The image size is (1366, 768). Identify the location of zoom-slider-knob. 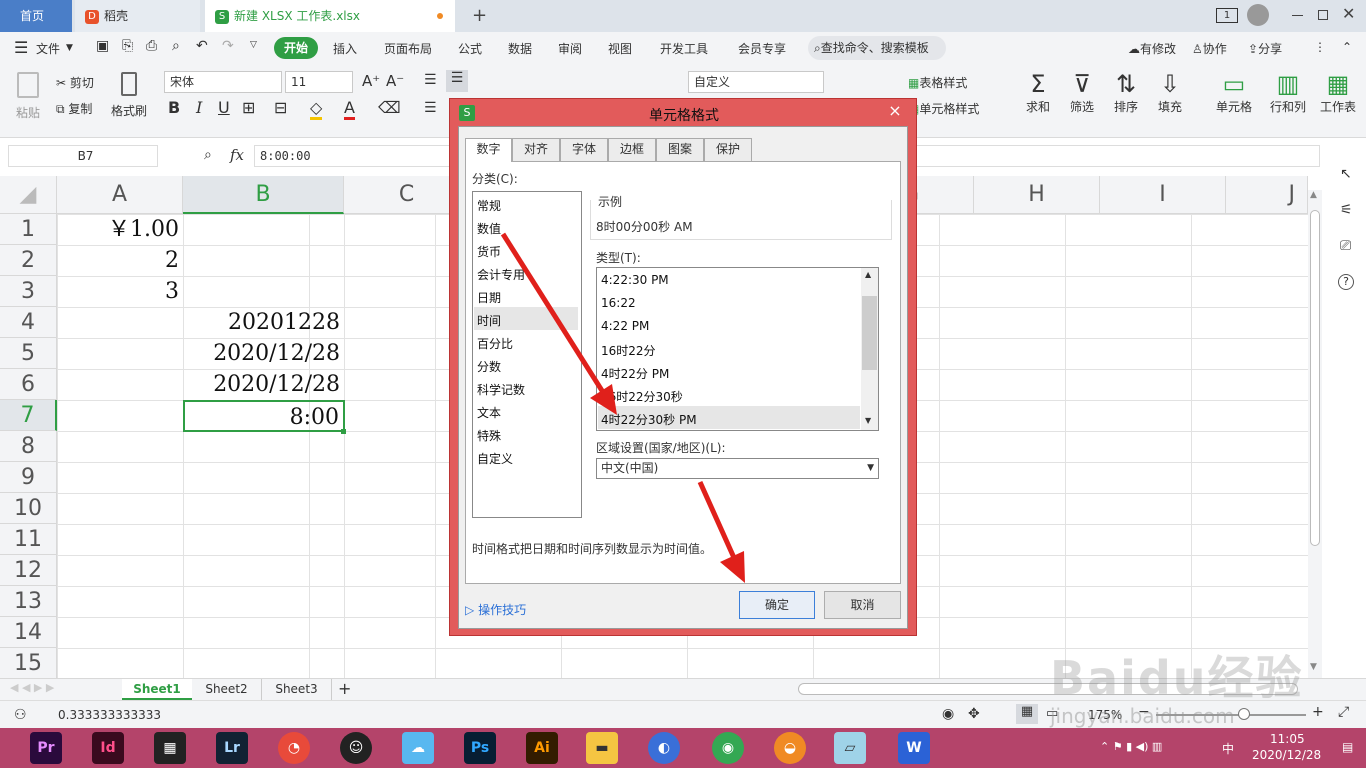
(1244, 714).